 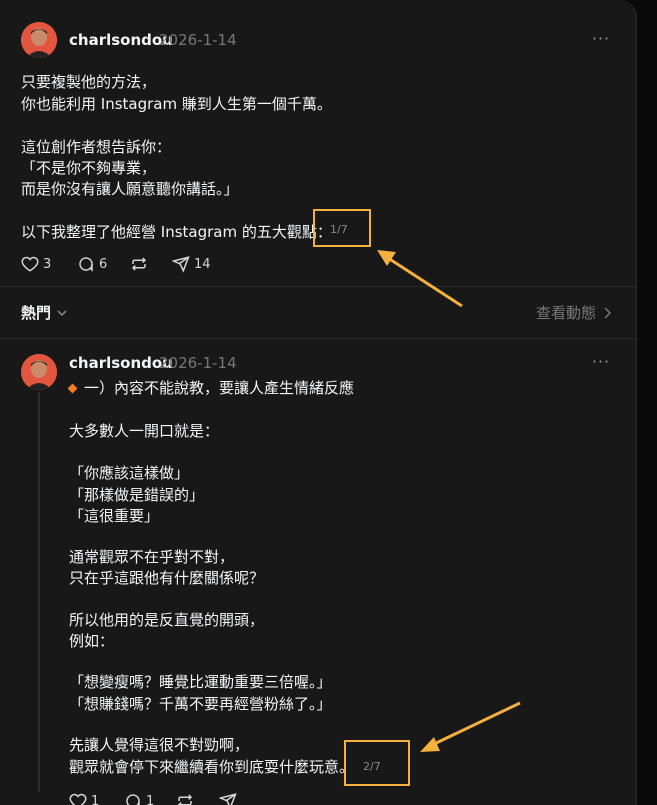 What do you see at coordinates (89, 168) in the screenshot?
I see `post-text-line: 「不是你不夠專業，` at bounding box center [89, 168].